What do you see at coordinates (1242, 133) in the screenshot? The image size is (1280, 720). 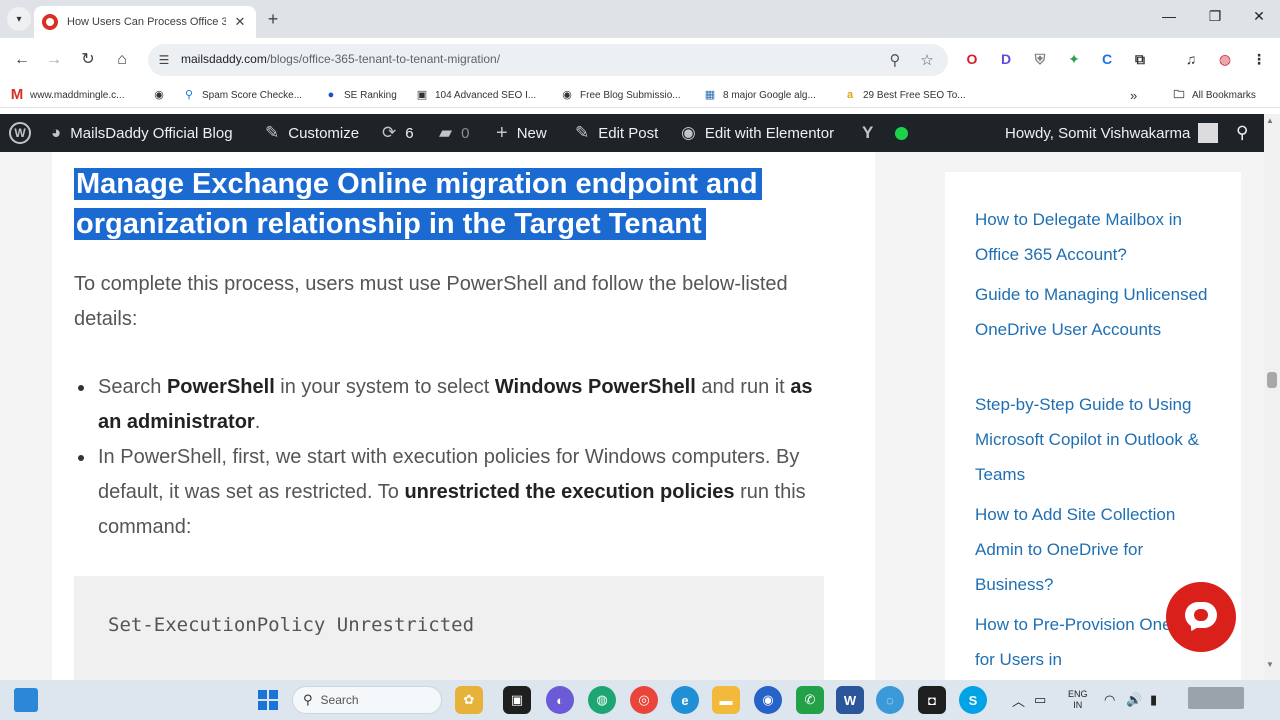 I see `admin-search-icon: ⚲` at bounding box center [1242, 133].